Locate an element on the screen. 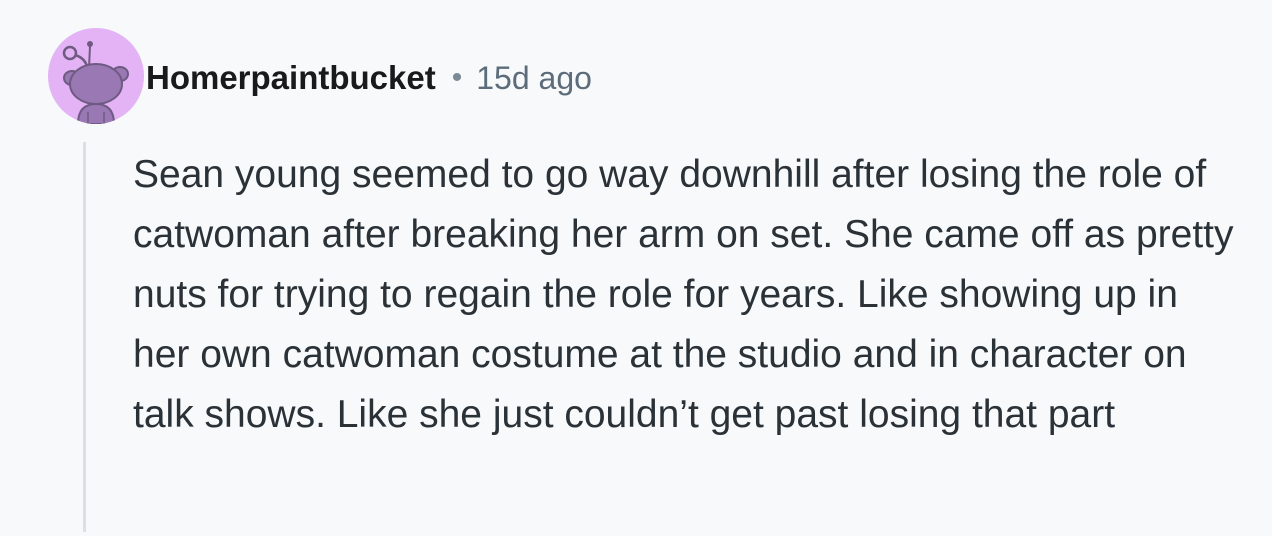 The height and width of the screenshot is (536, 1272). comment-timestamp: 15d ago is located at coordinates (534, 78).